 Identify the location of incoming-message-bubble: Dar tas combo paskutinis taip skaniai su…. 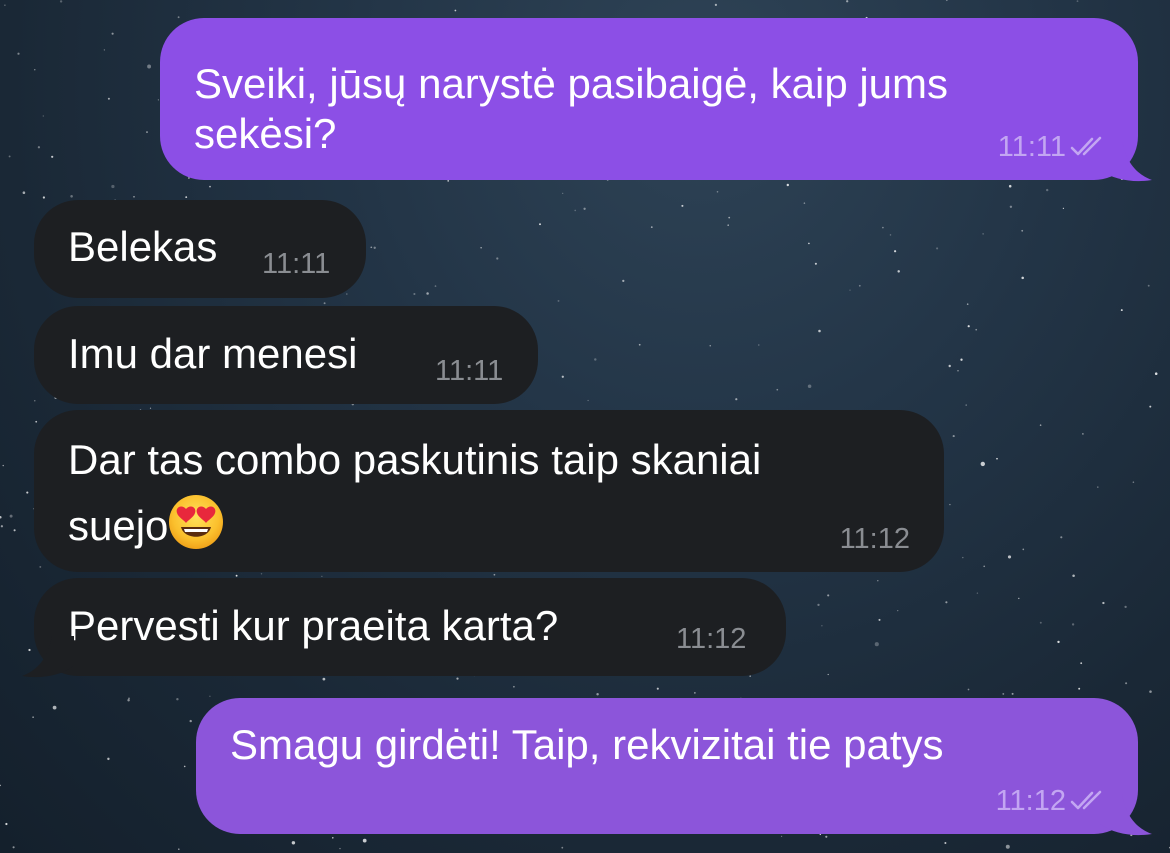
(489, 491).